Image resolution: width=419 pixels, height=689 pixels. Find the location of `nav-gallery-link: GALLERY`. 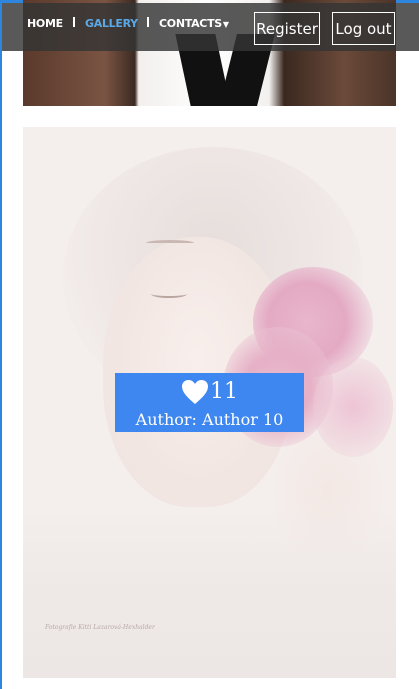

nav-gallery-link: GALLERY is located at coordinates (111, 23).